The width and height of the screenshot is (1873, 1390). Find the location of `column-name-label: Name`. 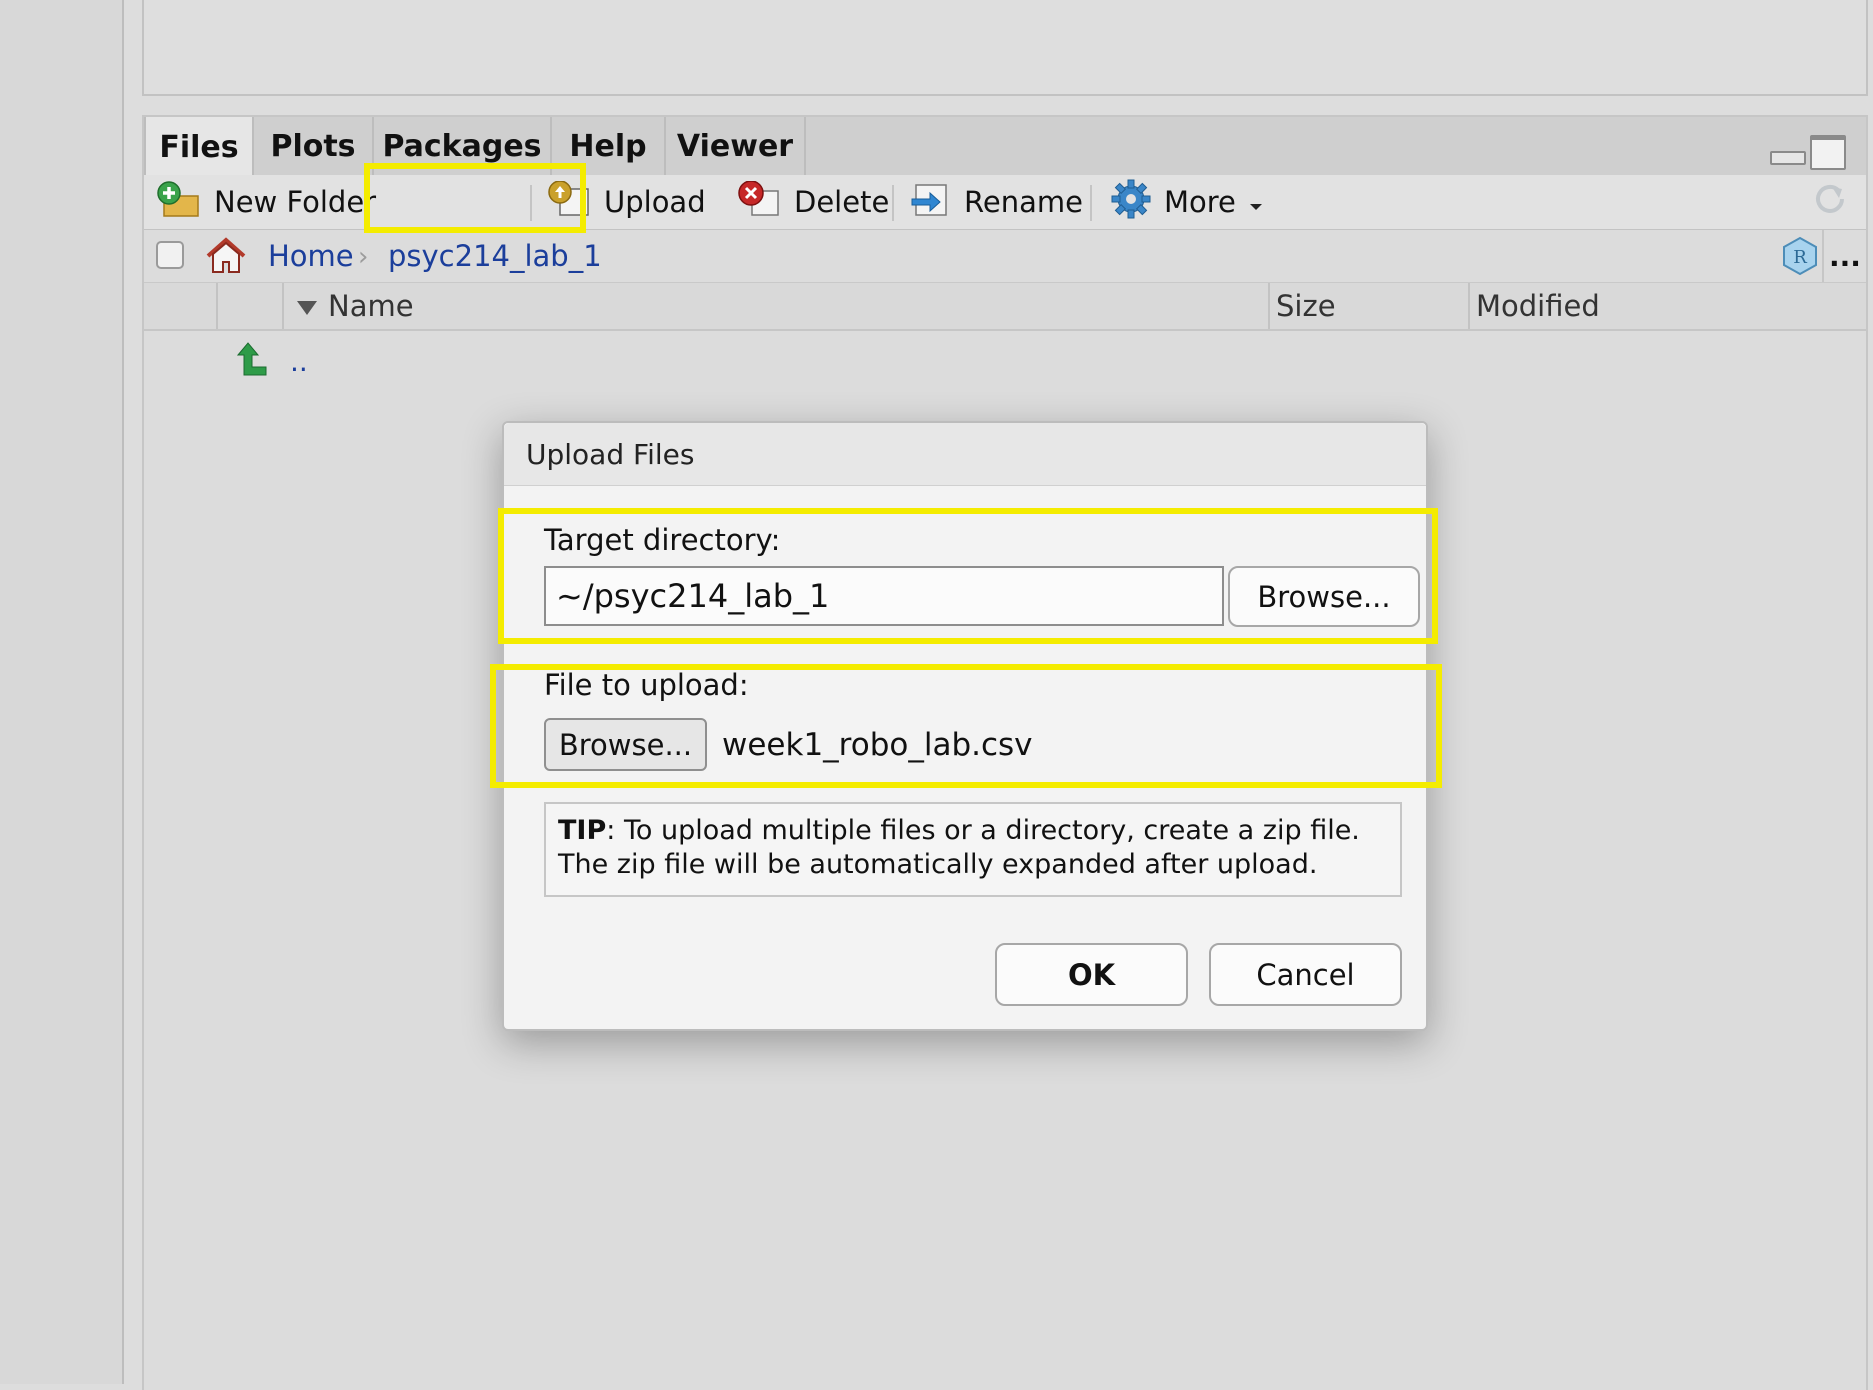

column-name-label: Name is located at coordinates (371, 306).